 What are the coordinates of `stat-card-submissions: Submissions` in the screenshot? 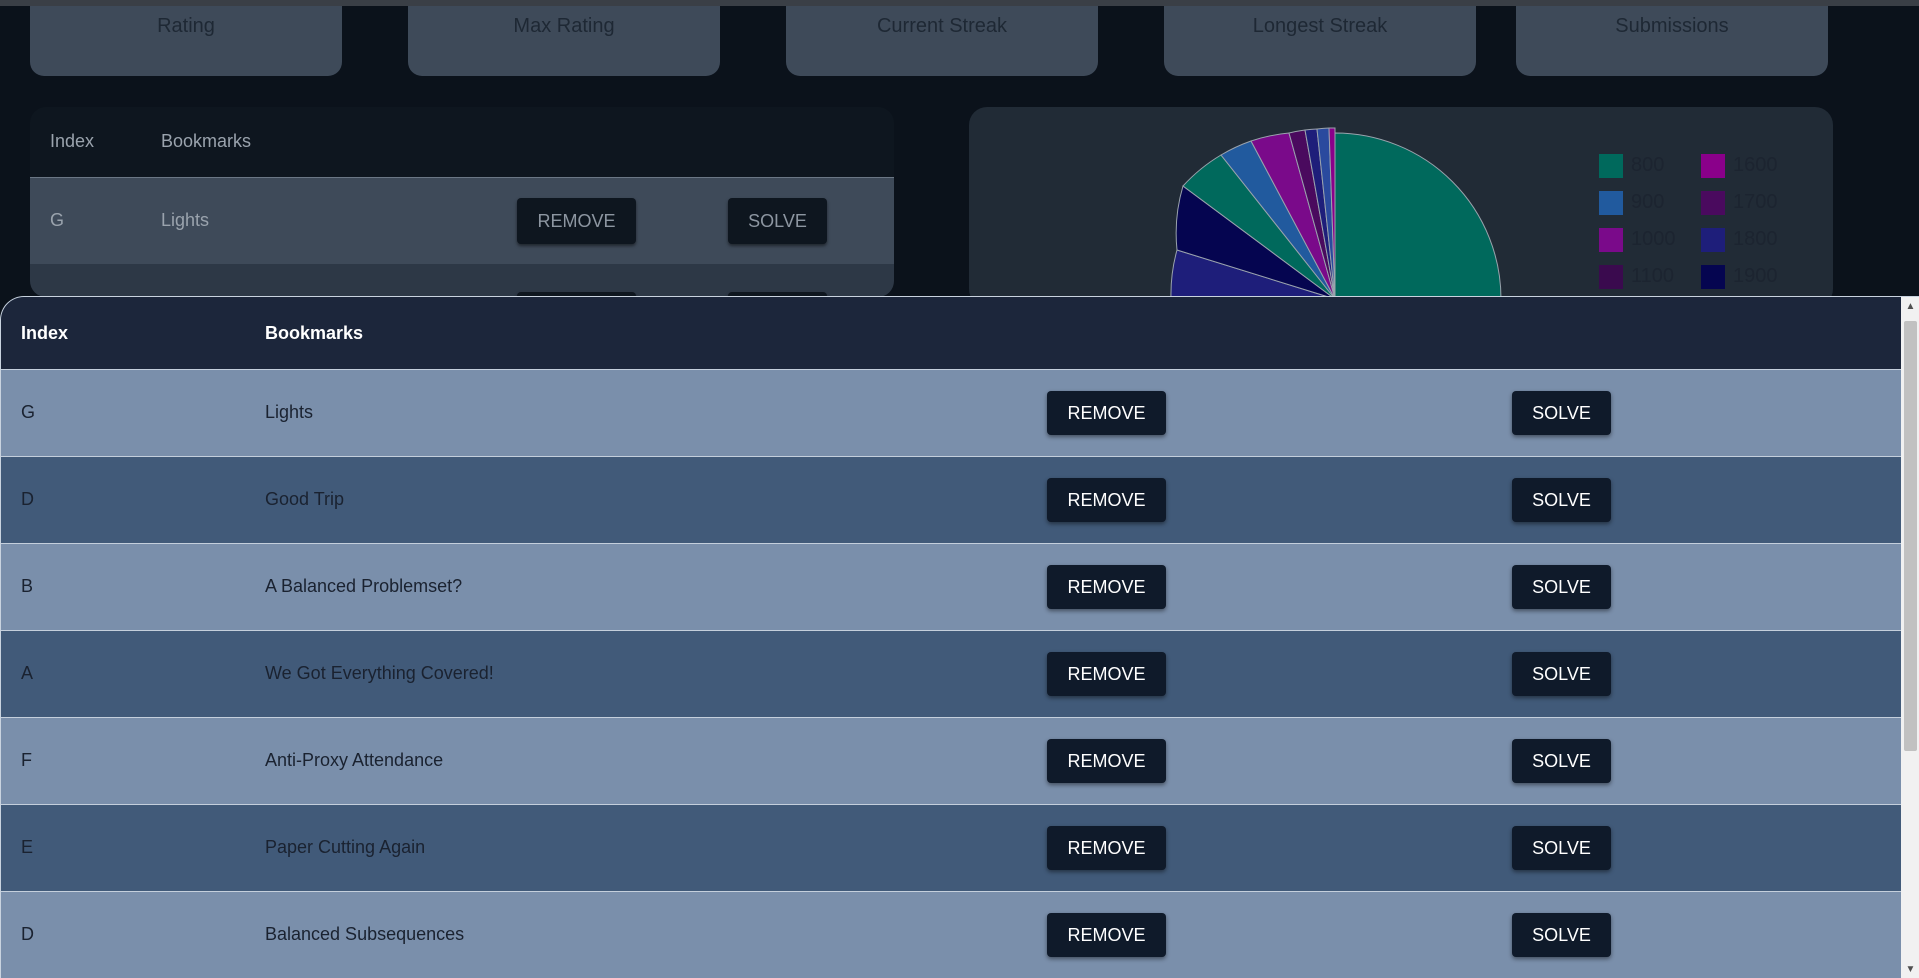 It's located at (1672, 41).